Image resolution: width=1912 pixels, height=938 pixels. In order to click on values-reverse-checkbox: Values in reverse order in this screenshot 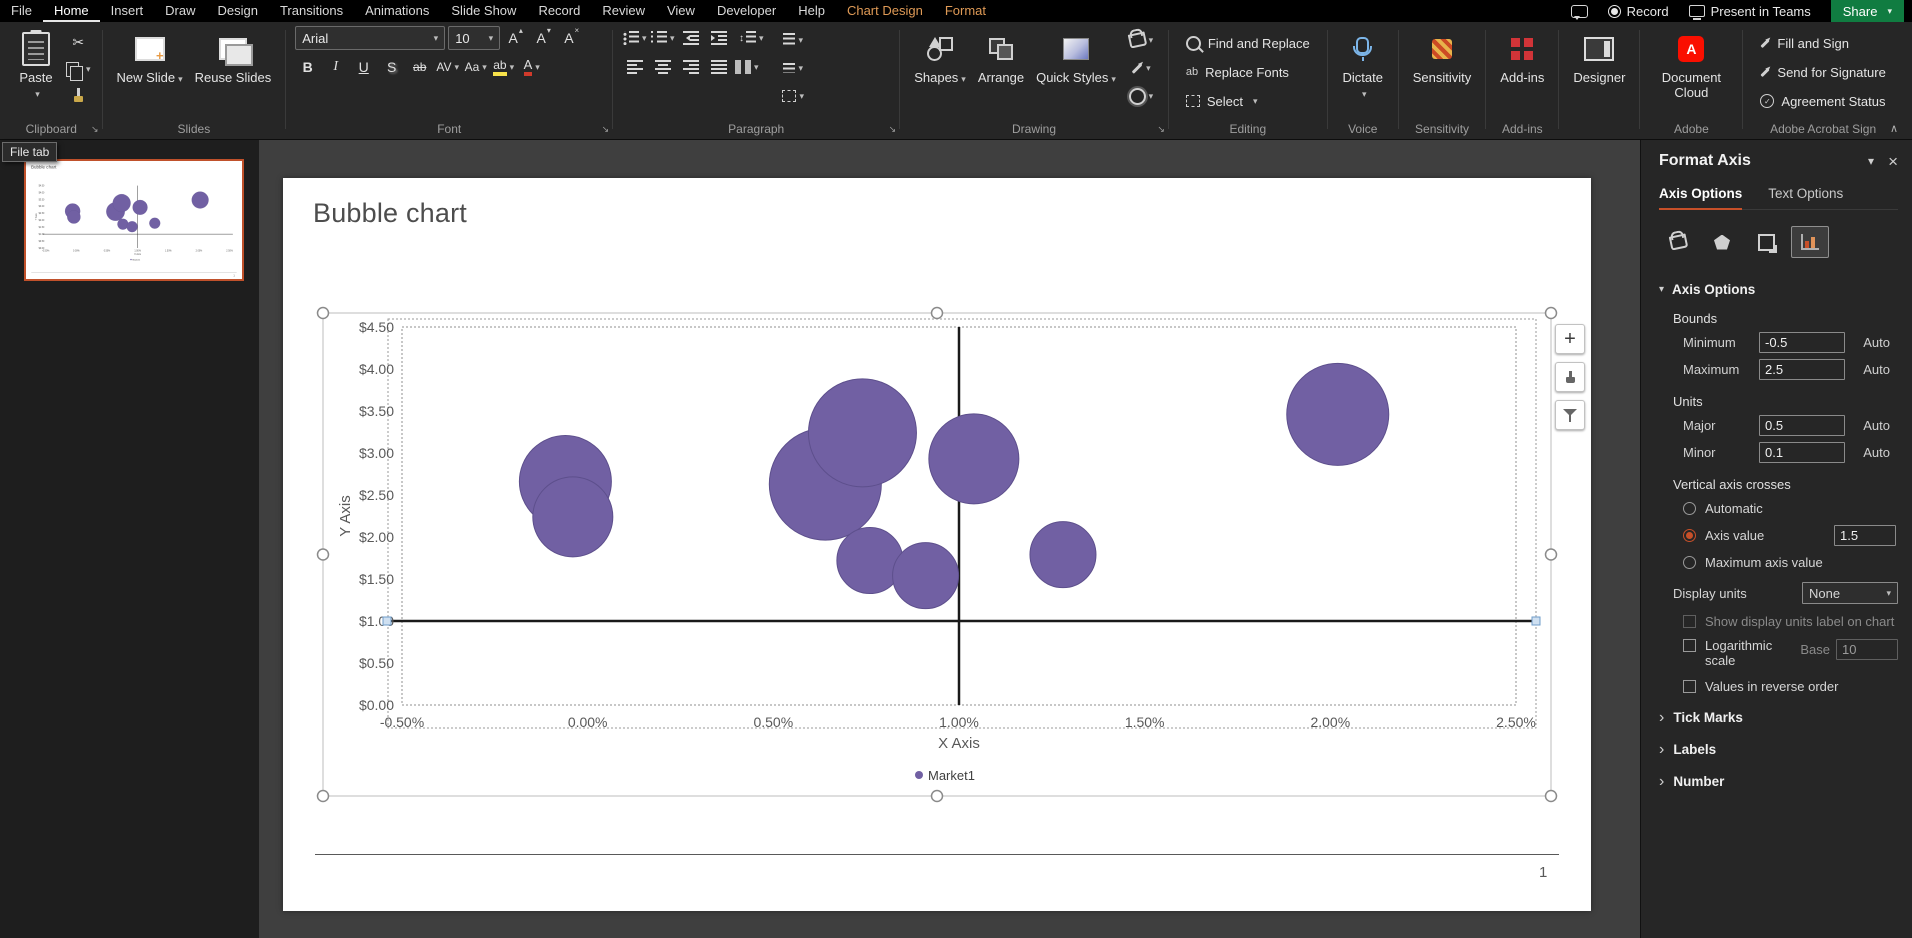, I will do `click(1790, 686)`.